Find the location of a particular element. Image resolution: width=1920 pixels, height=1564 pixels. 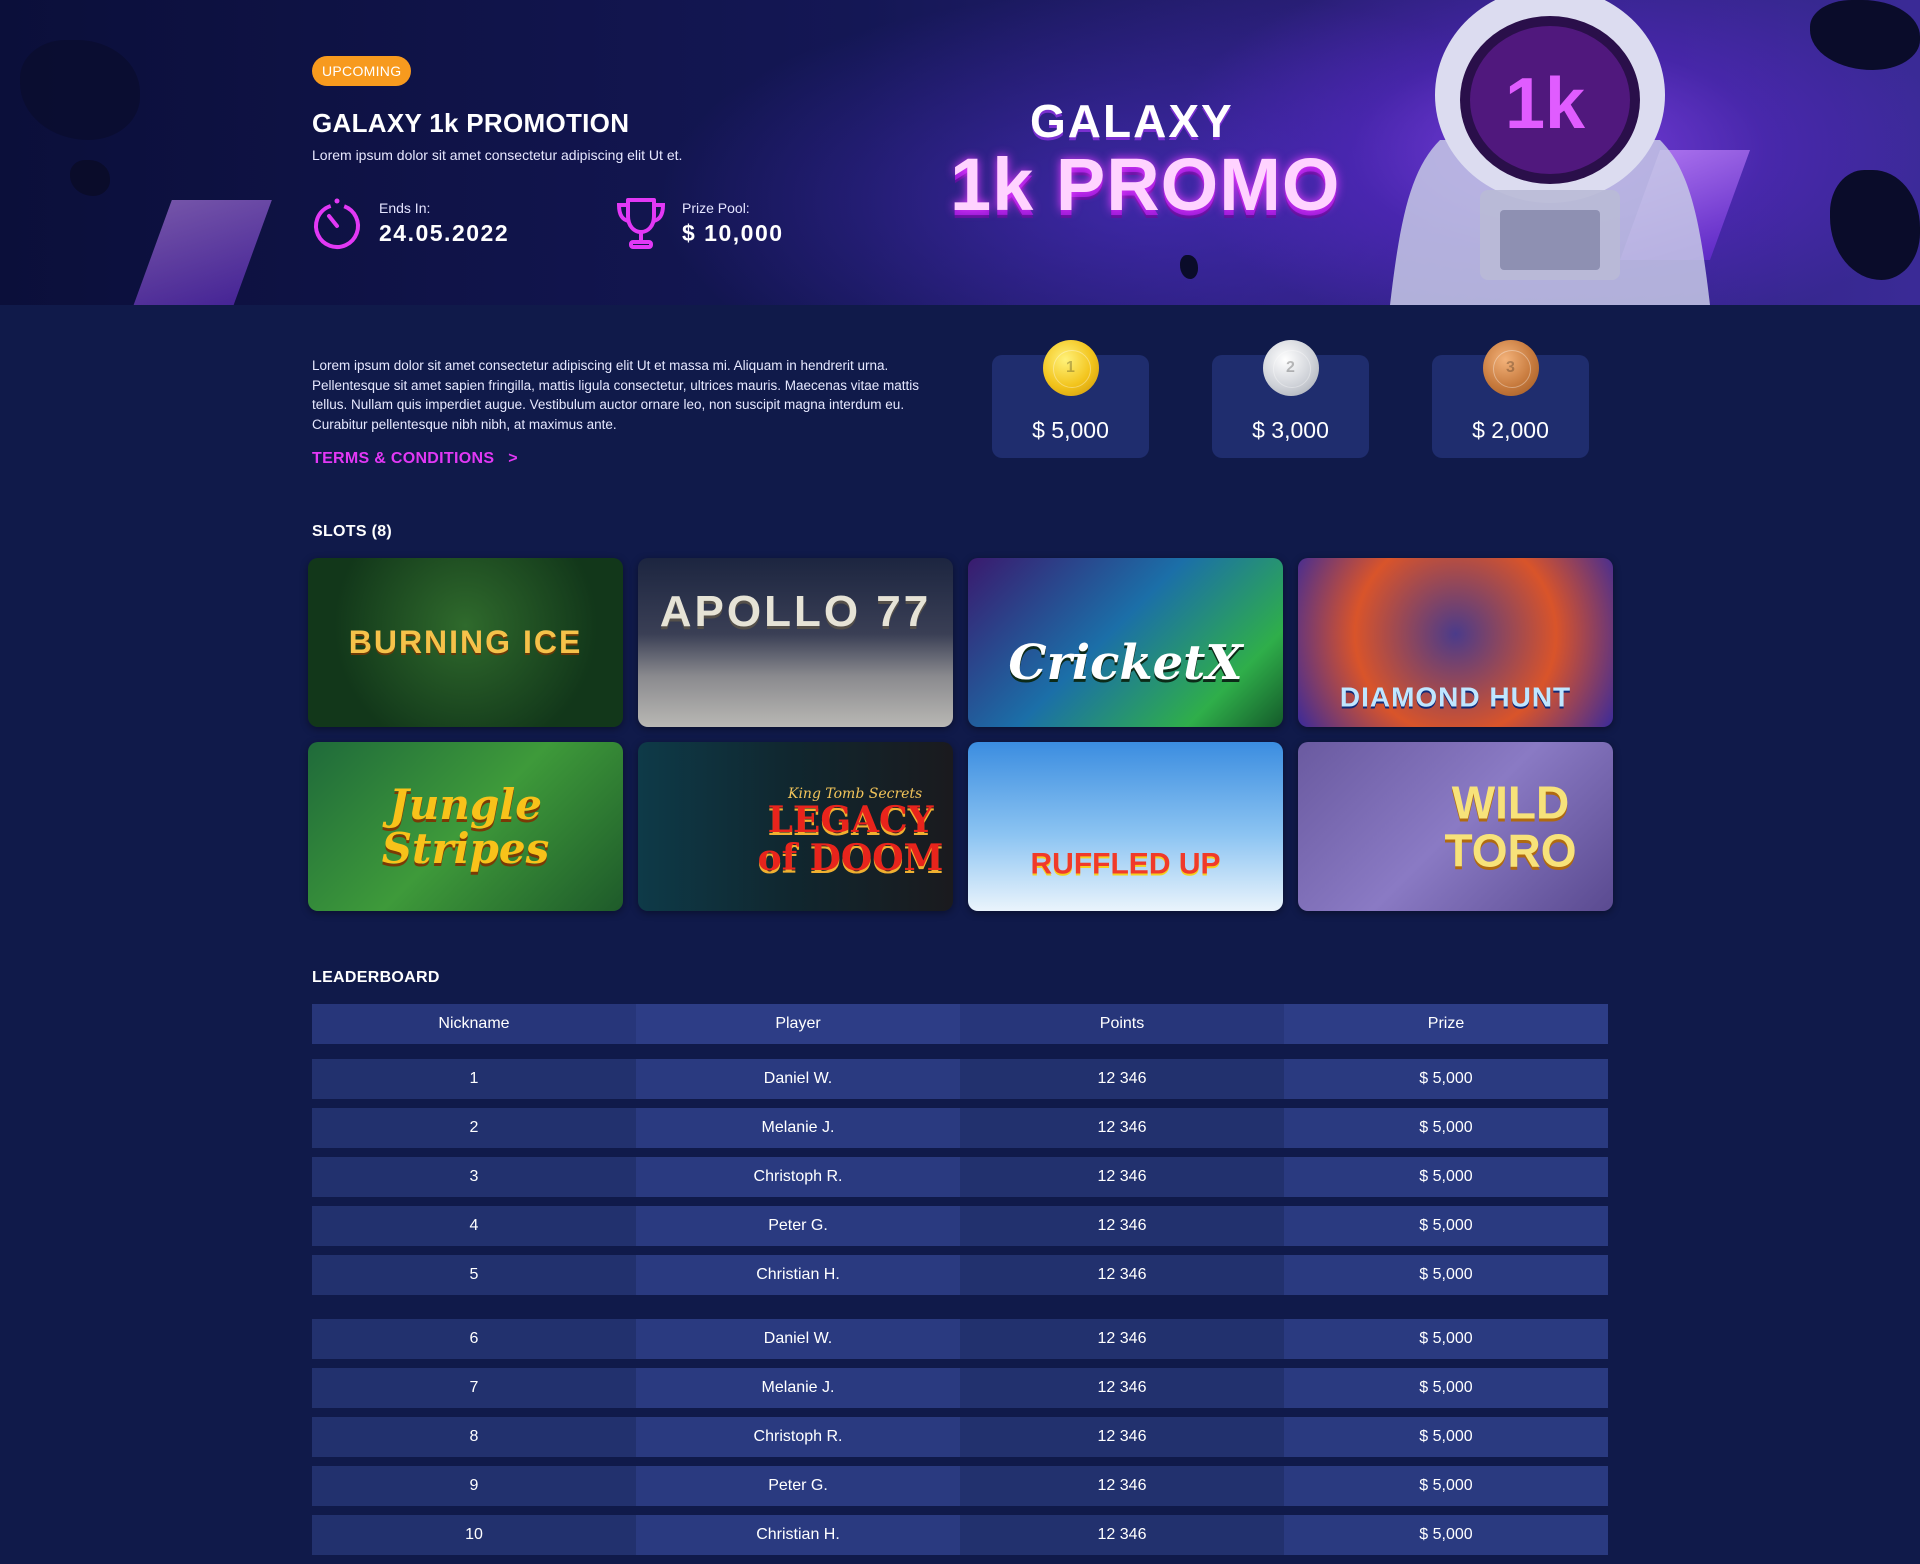

slot-title: BURNING ICE is located at coordinates (465, 641).